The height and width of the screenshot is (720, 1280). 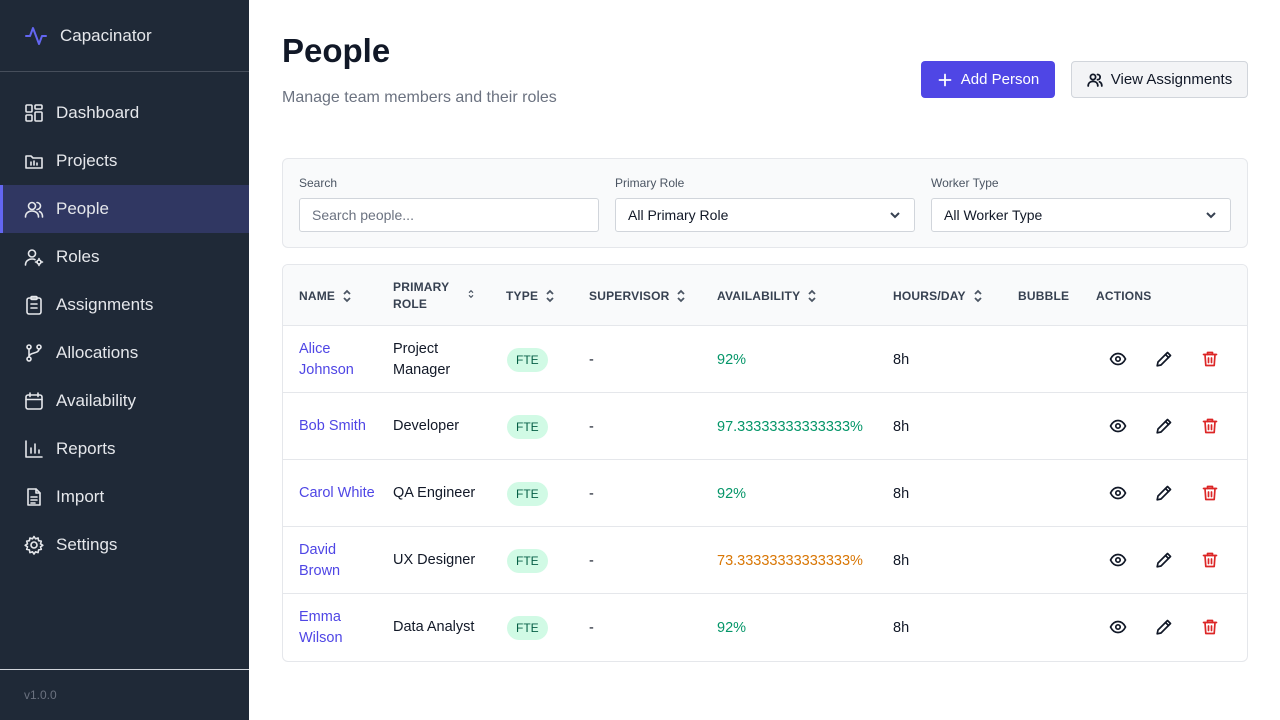 I want to click on sidebar-item-import: Import, so click(x=124, y=497).